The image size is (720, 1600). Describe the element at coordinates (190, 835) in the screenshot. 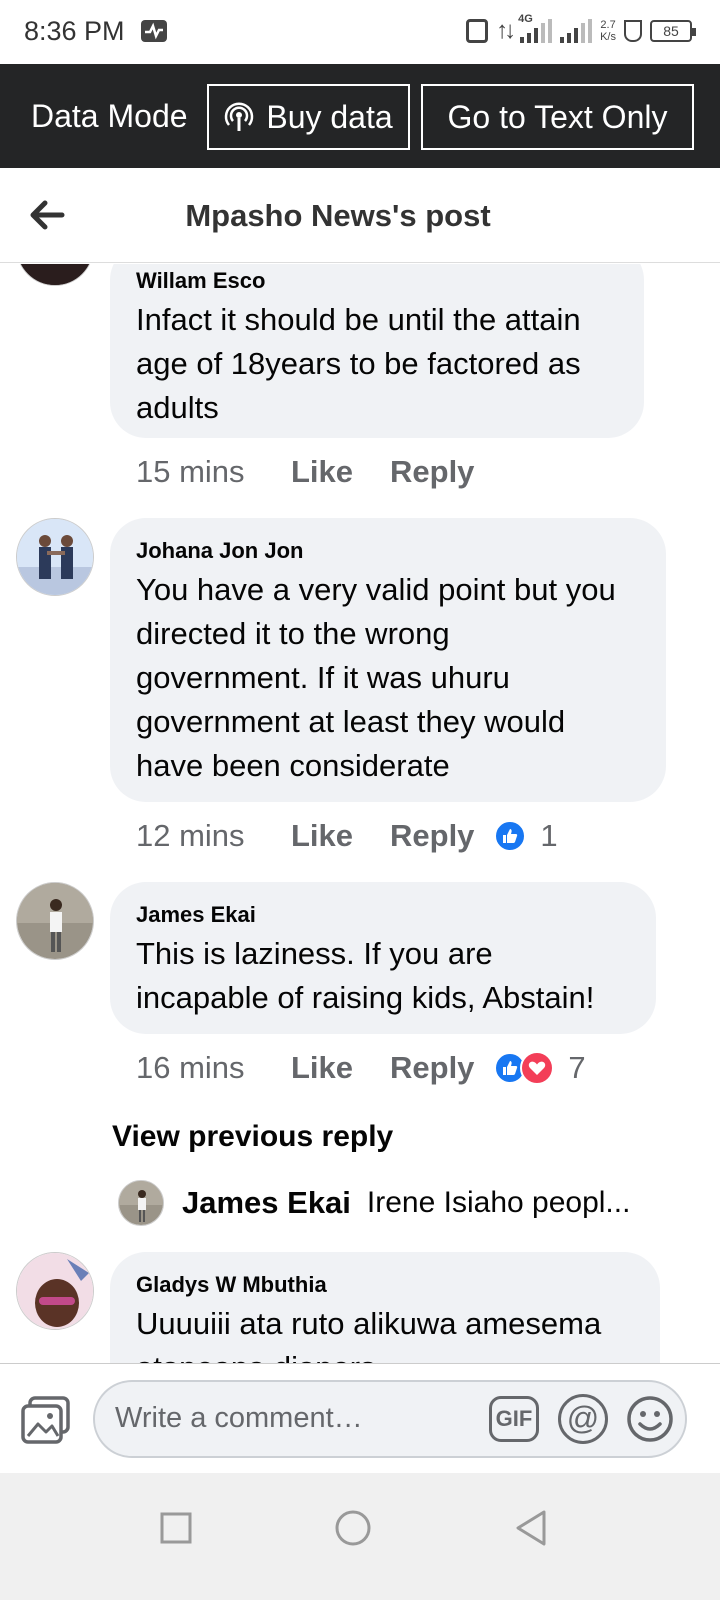

I see `comment-time: 12 mins` at that location.